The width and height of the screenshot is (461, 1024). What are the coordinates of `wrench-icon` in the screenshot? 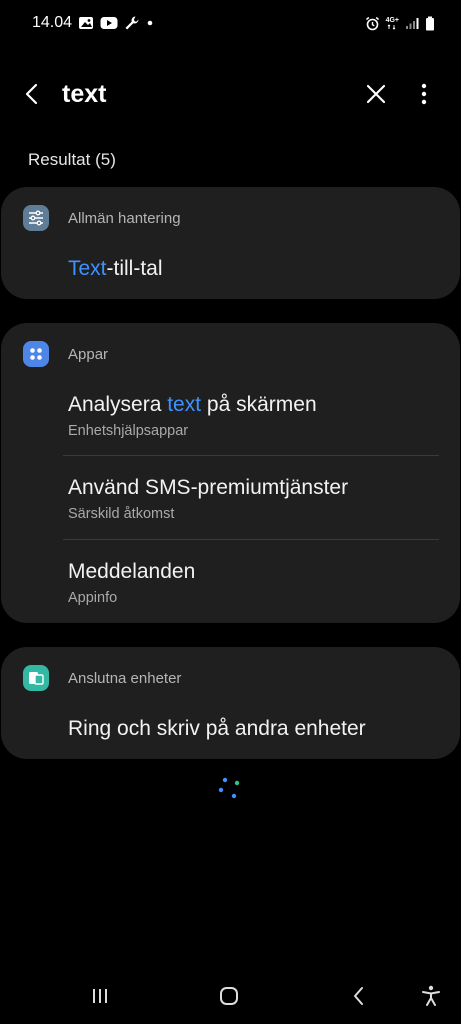 It's located at (132, 23).